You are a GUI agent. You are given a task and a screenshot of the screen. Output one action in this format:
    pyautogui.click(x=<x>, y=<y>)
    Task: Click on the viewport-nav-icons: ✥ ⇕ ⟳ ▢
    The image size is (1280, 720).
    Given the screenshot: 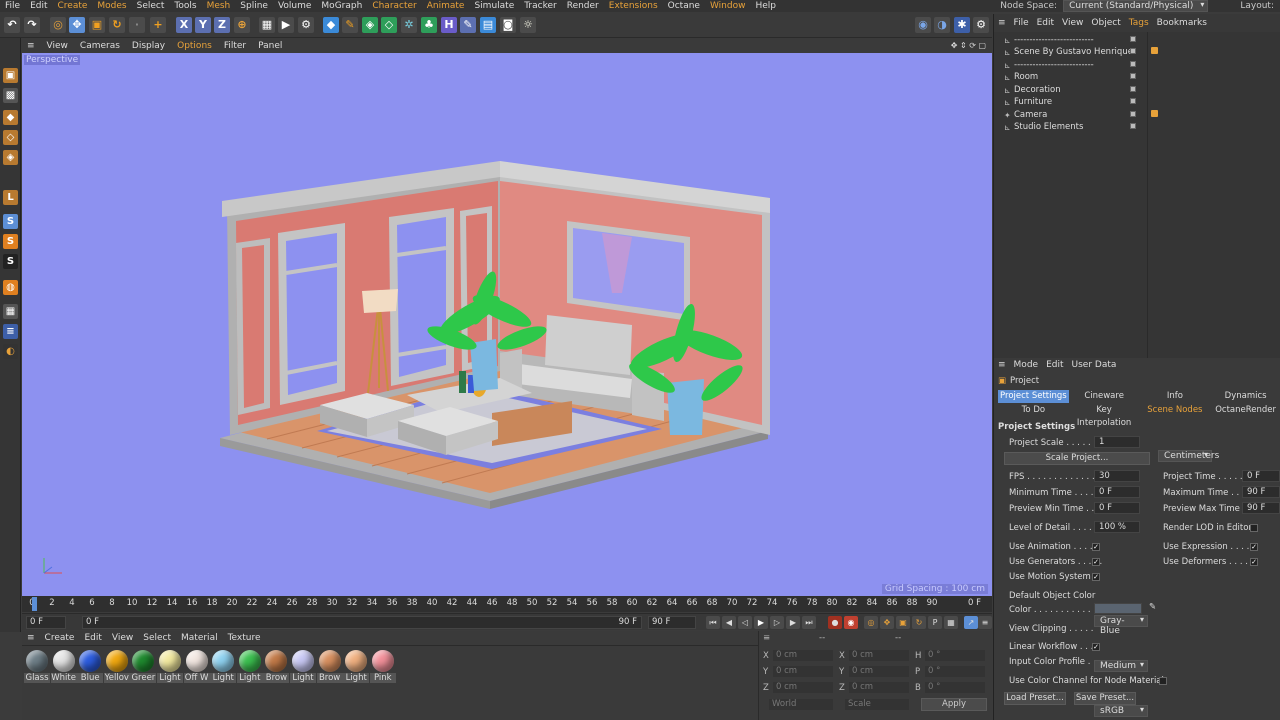 What is the action you would take?
    pyautogui.click(x=968, y=45)
    